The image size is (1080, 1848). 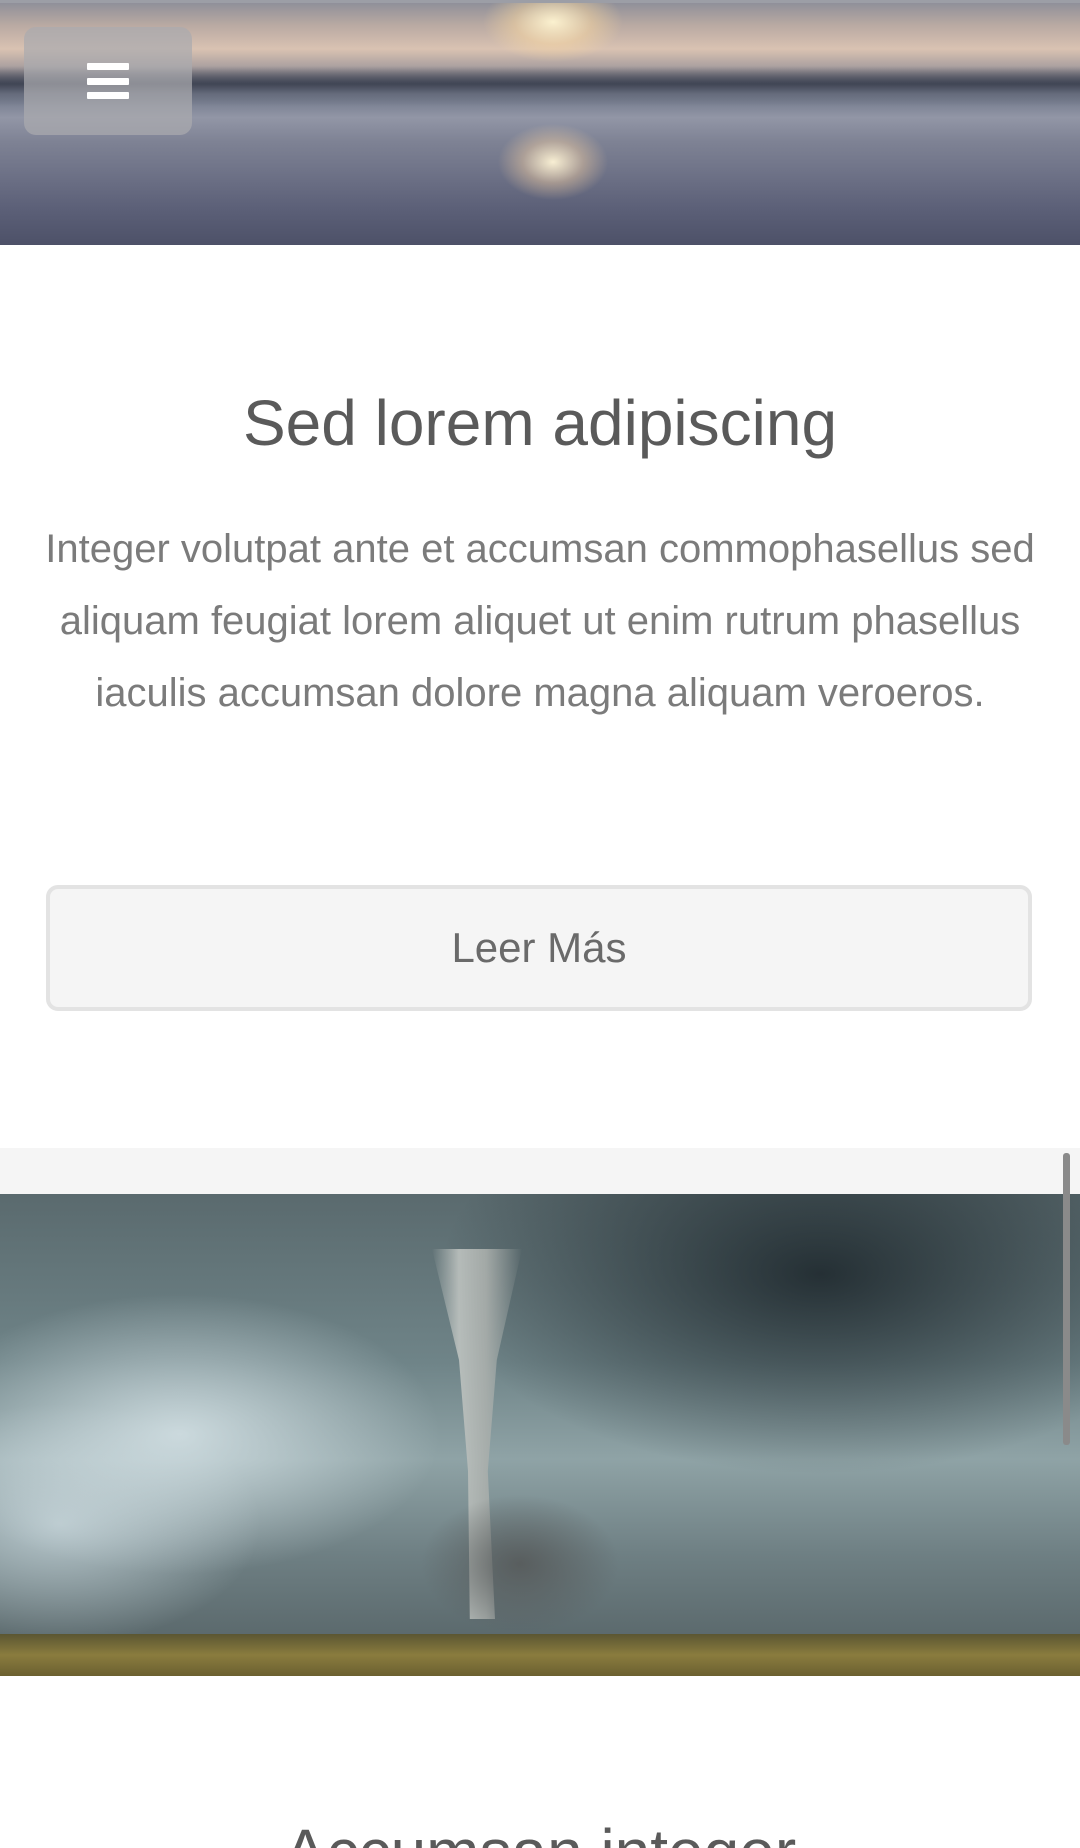 What do you see at coordinates (540, 423) in the screenshot?
I see `section-title: Sed lorem adipiscing` at bounding box center [540, 423].